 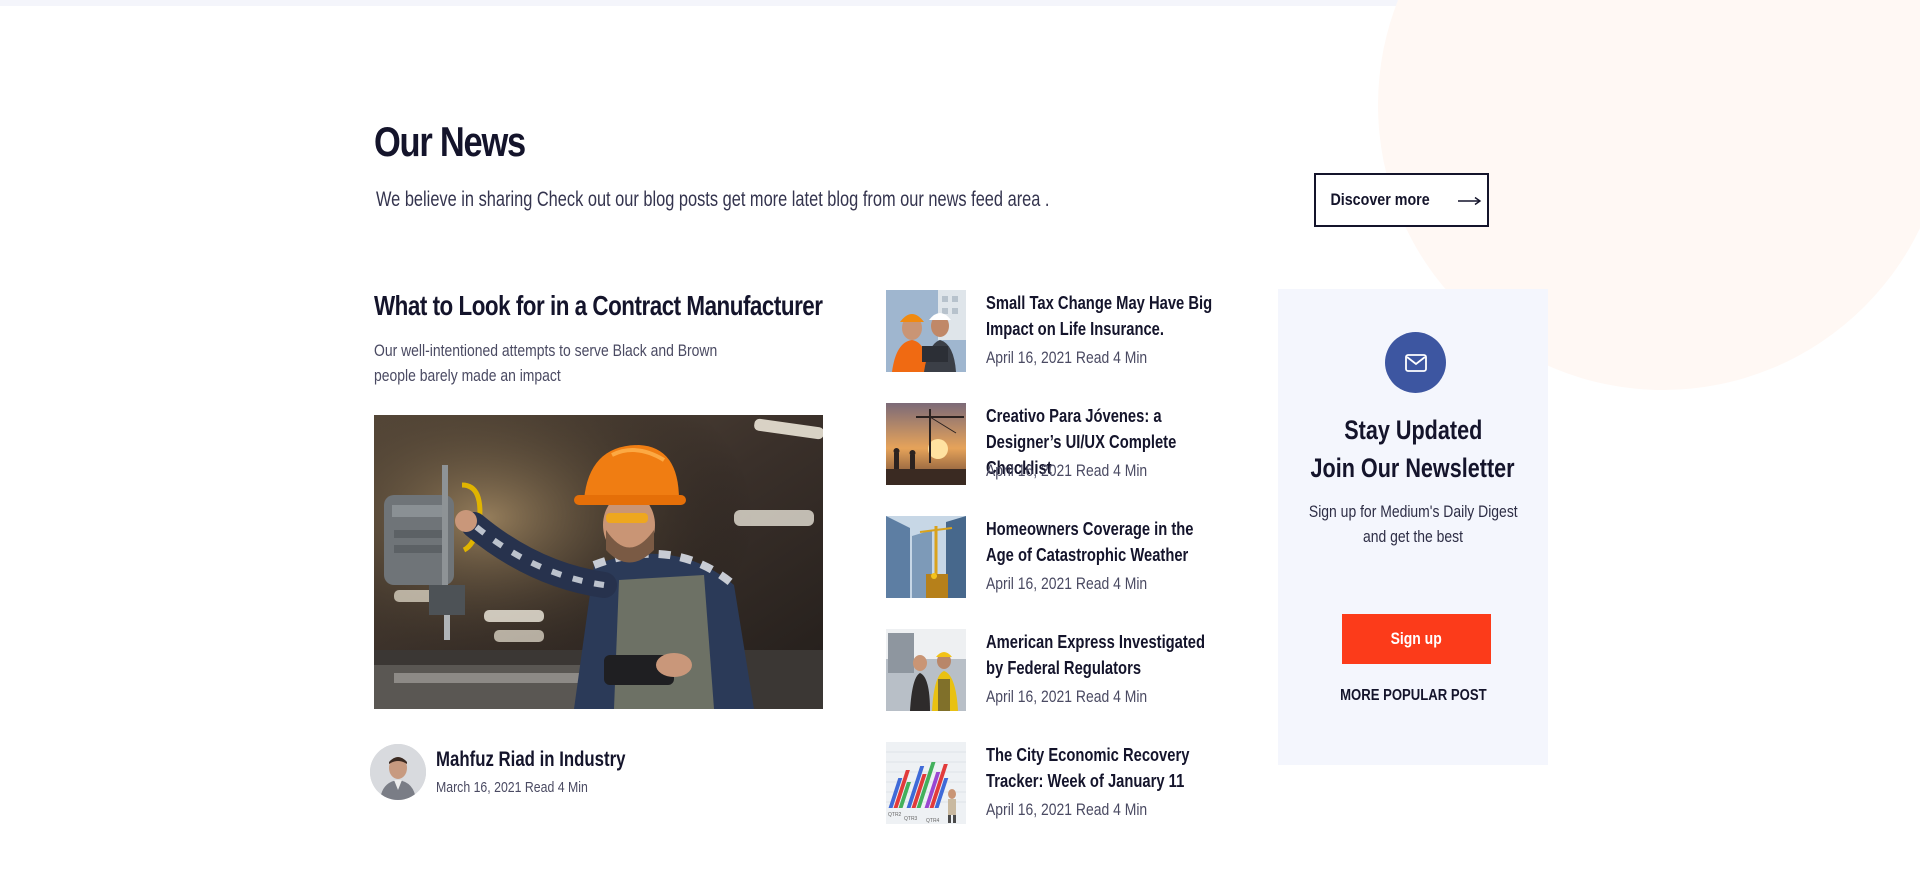 I want to click on newsletter-desc-line2: and get the best, so click(x=1413, y=536).